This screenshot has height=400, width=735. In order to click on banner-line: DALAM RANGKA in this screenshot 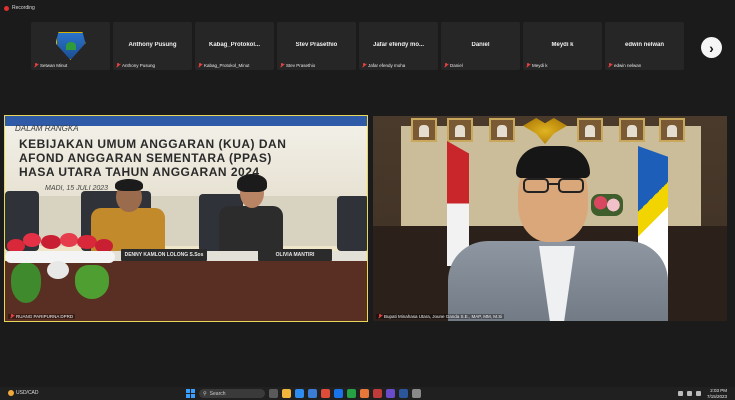, I will do `click(47, 128)`.